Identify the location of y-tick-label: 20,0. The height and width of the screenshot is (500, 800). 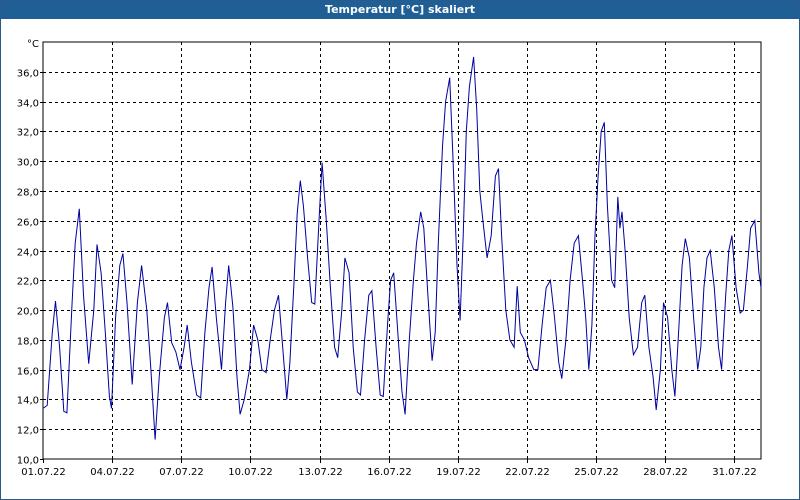
(28, 312).